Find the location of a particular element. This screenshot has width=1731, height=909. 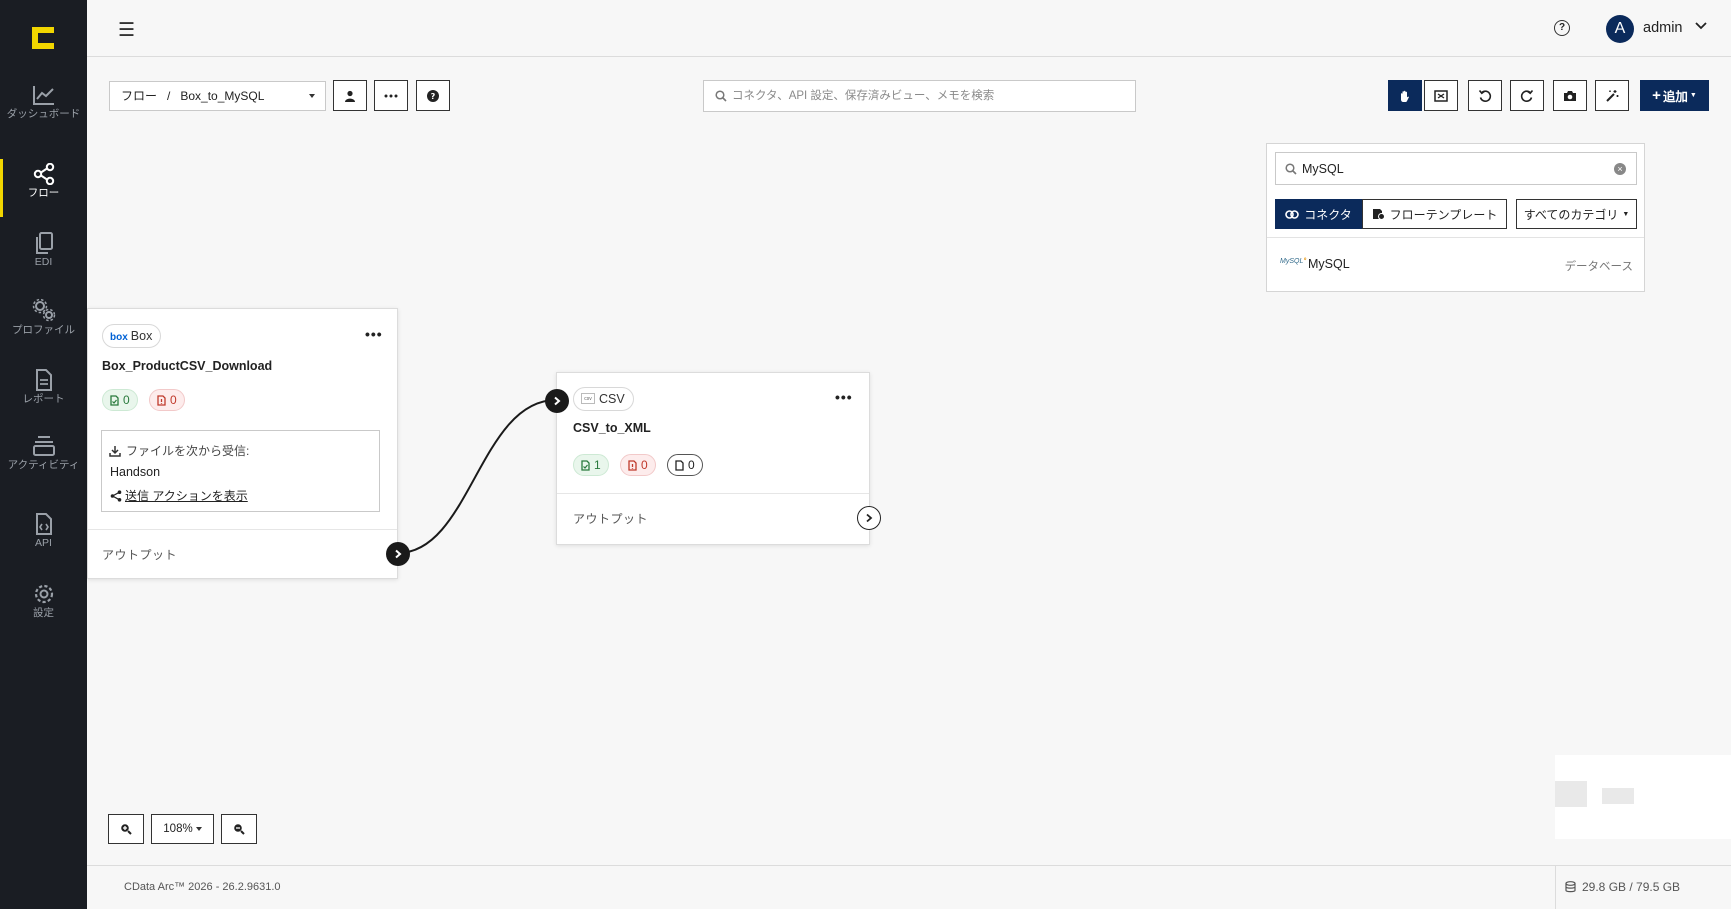

queued-count-badge: 0 is located at coordinates (685, 465).